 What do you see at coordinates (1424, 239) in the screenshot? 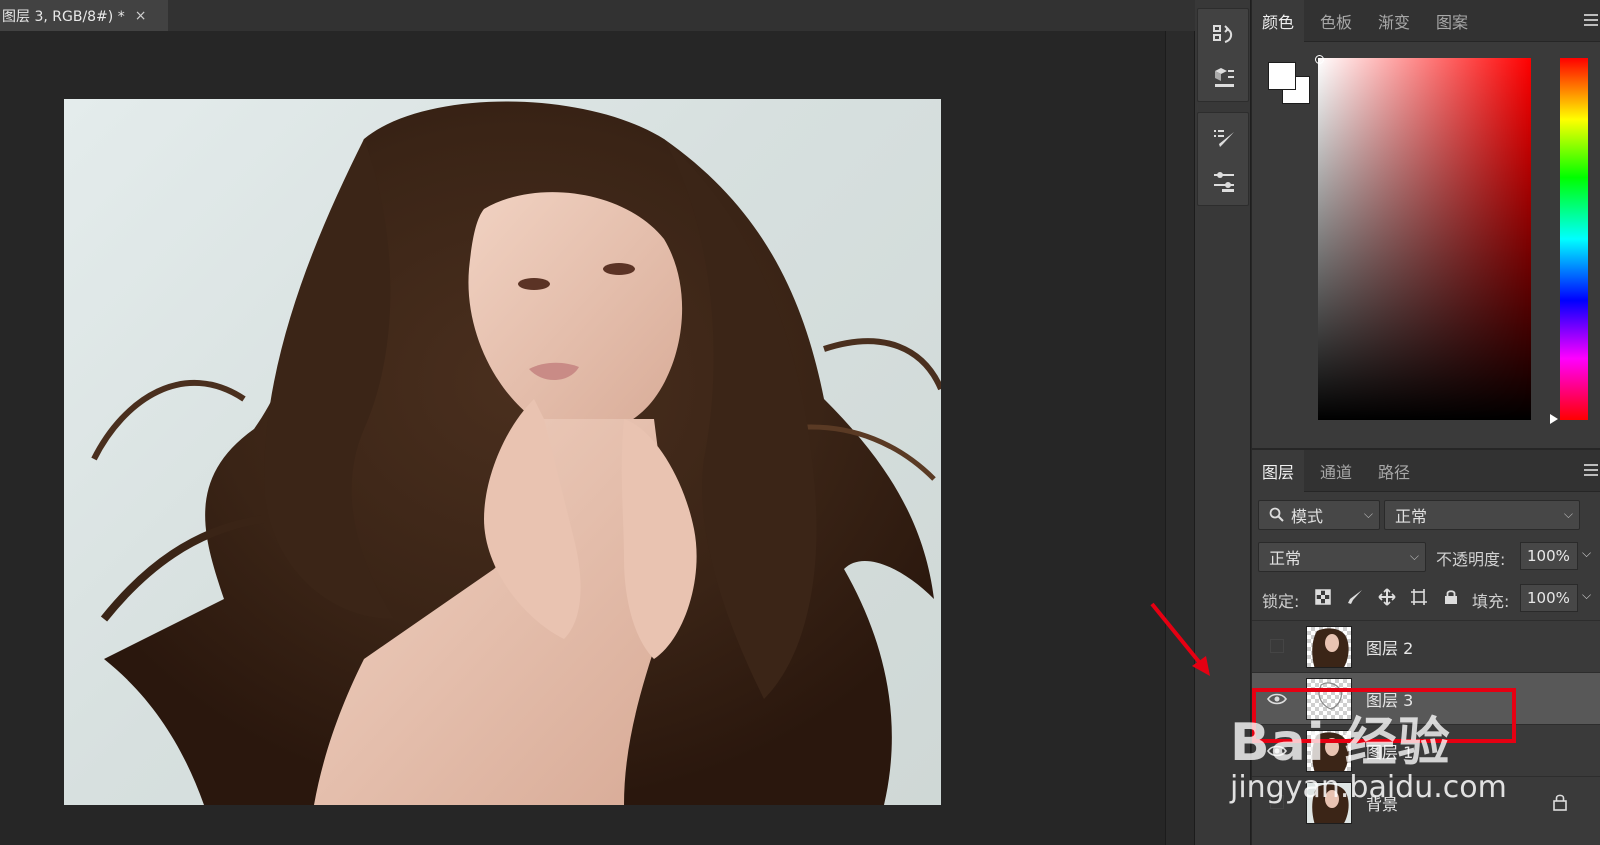
I see `color-picker-field` at bounding box center [1424, 239].